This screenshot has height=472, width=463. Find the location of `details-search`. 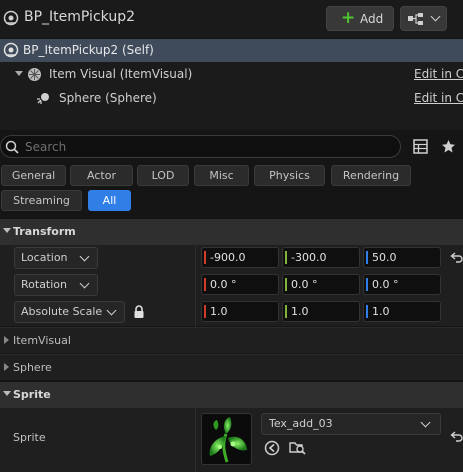

details-search is located at coordinates (200, 146).